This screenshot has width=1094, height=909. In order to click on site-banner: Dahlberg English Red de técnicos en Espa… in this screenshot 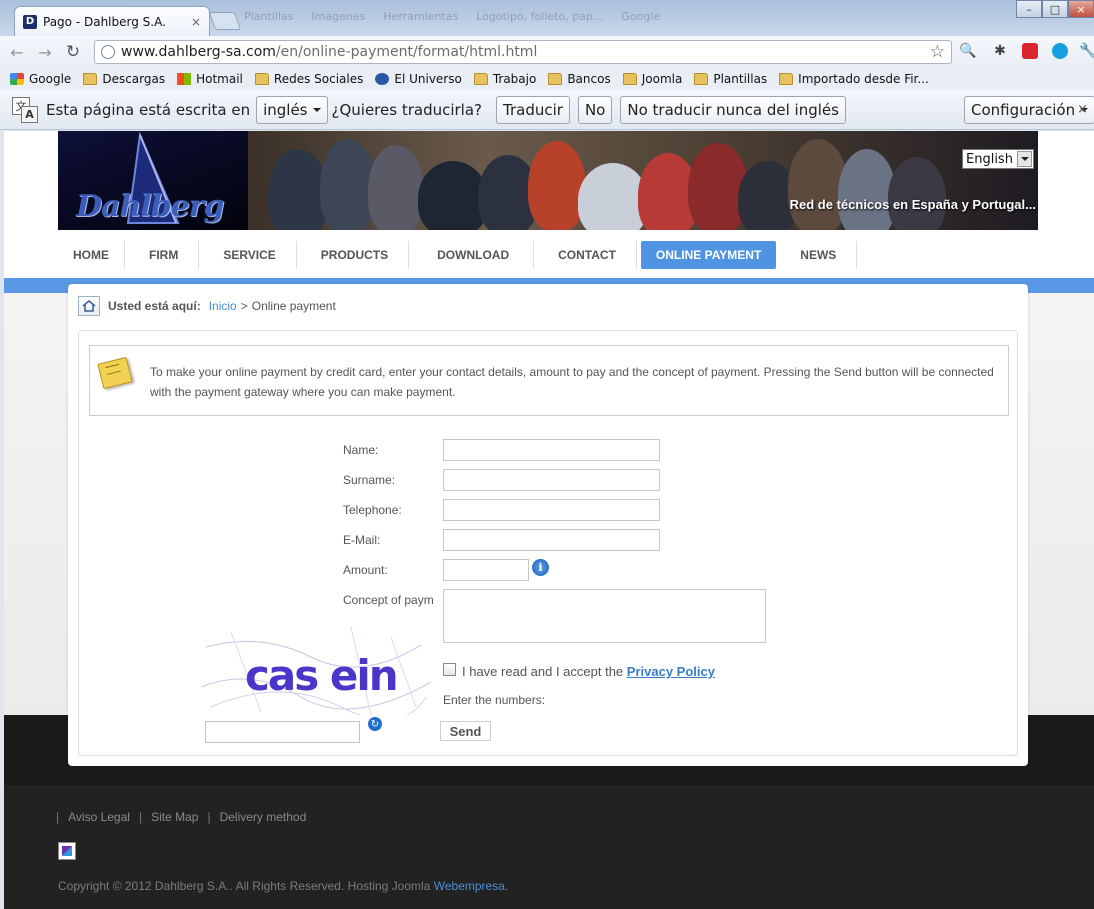, I will do `click(548, 180)`.